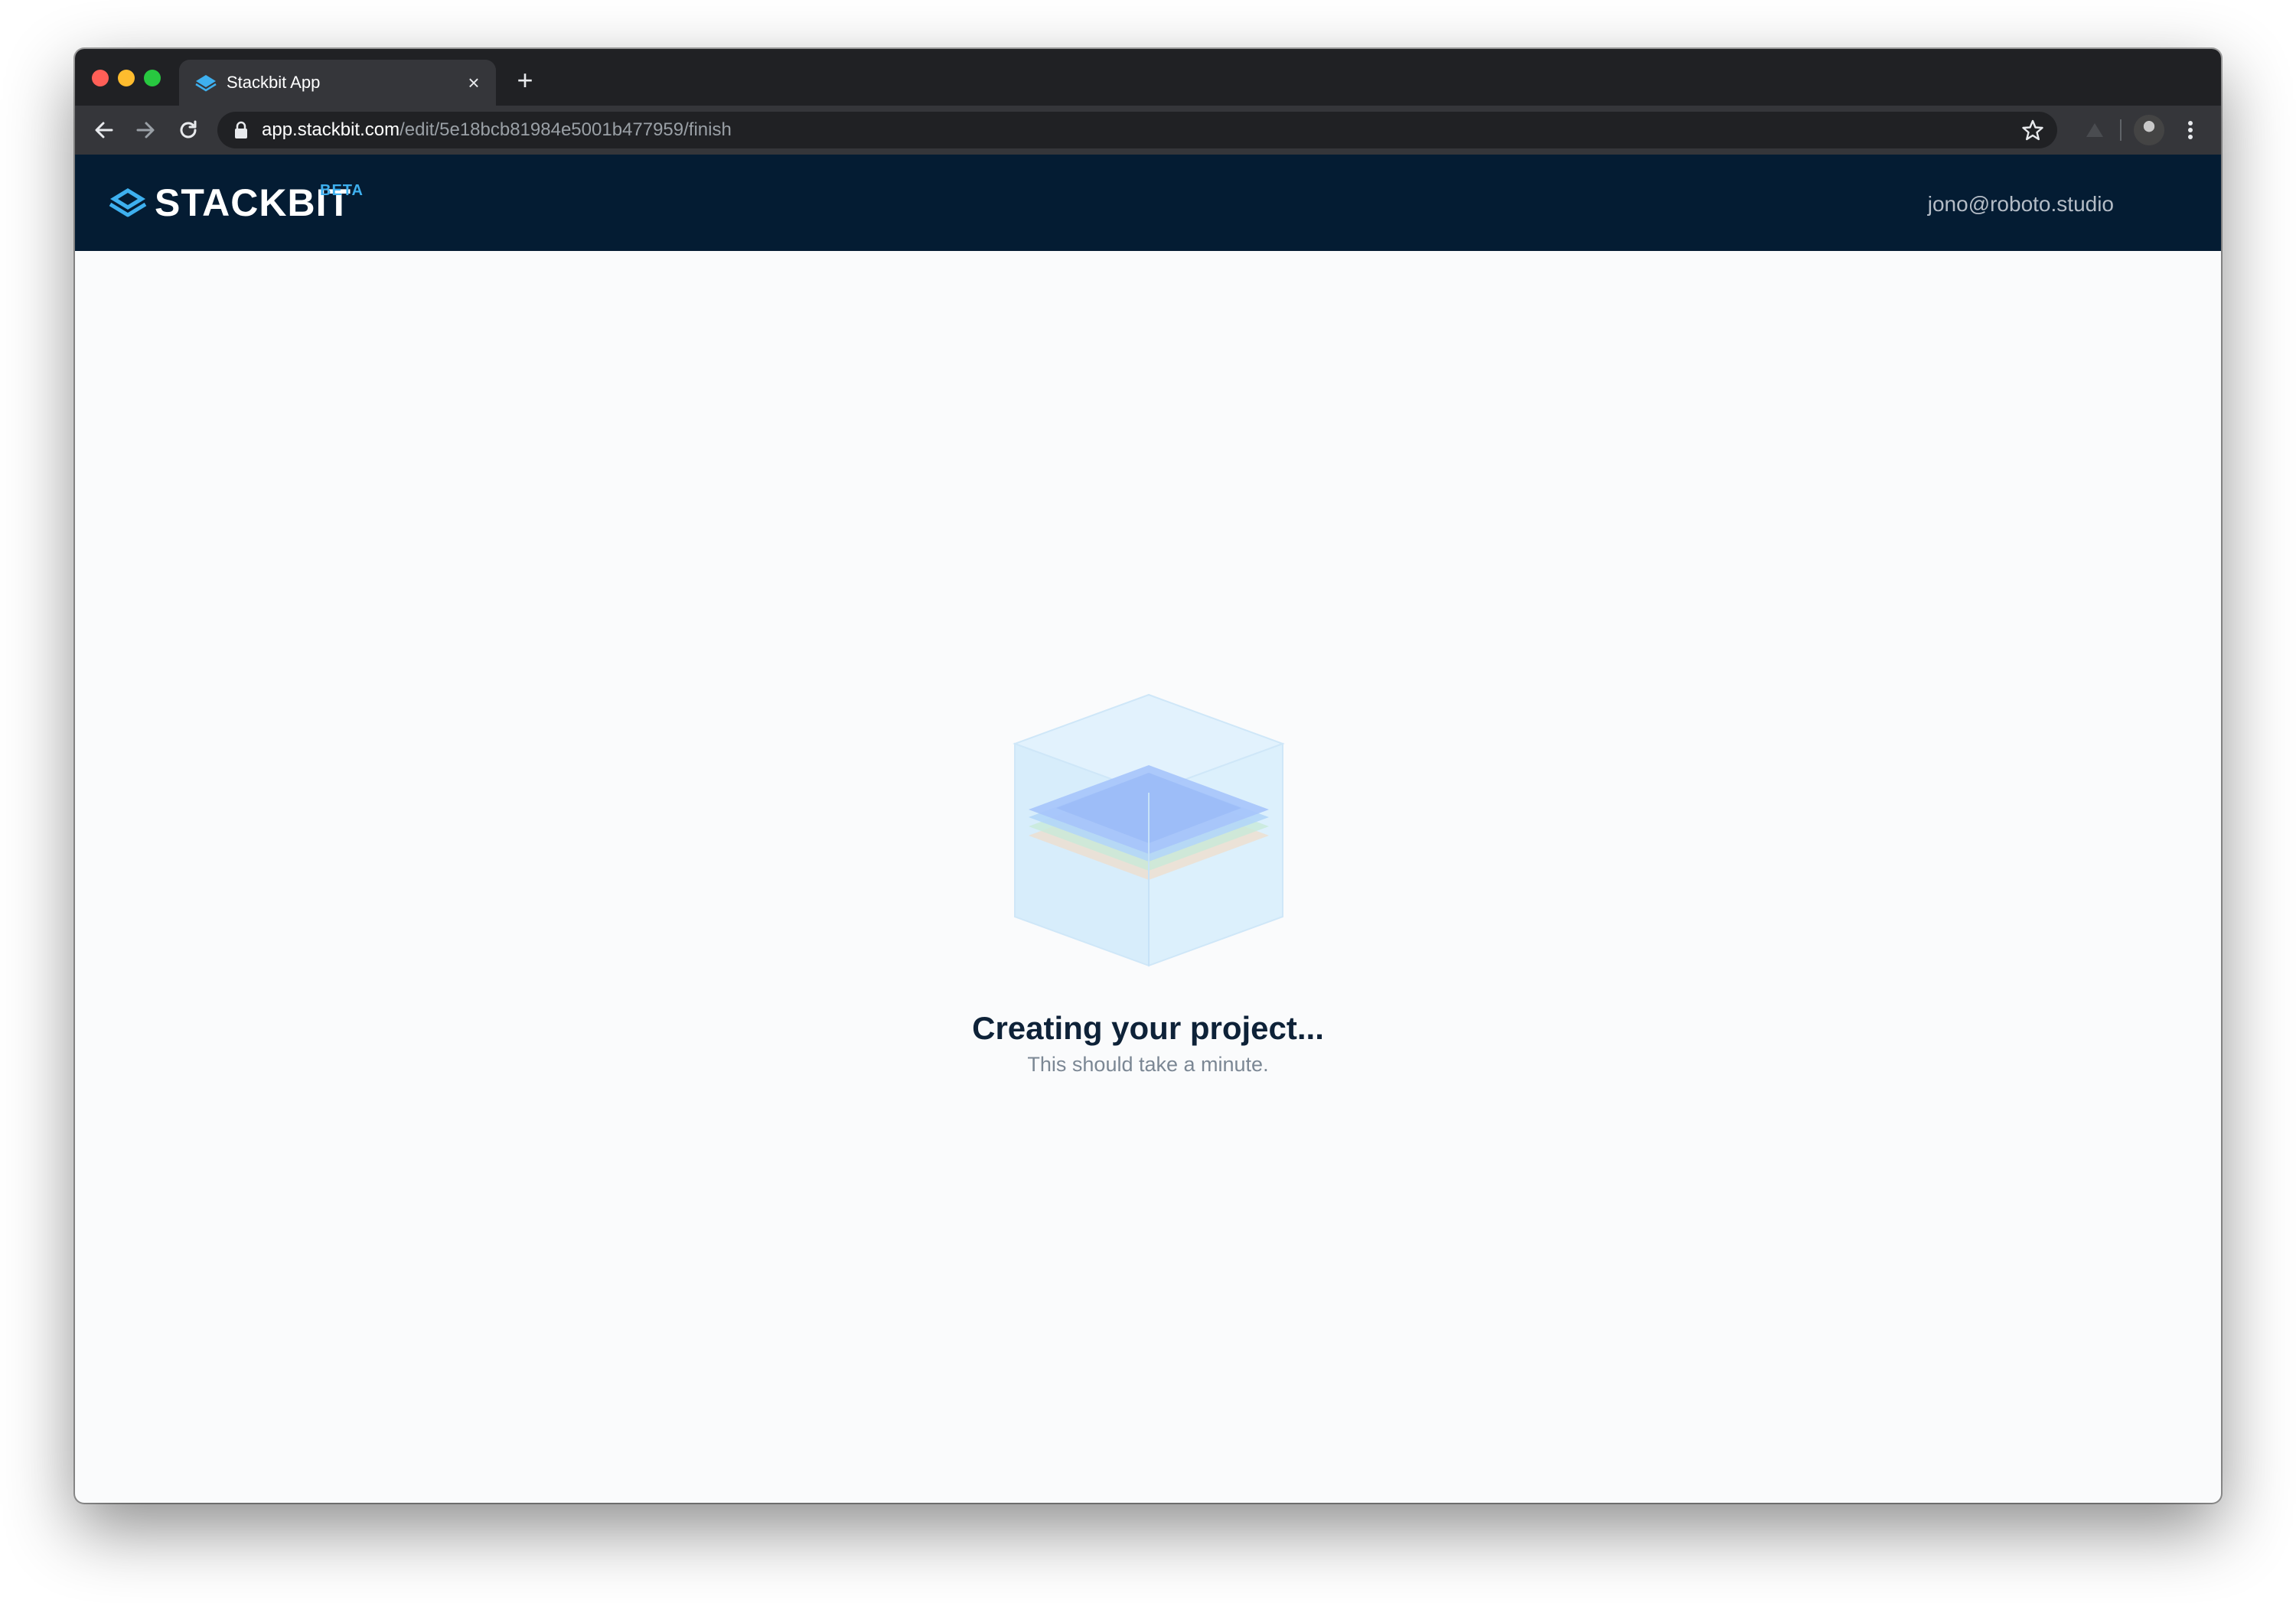 The image size is (2296, 1603). Describe the element at coordinates (337, 83) in the screenshot. I see `tab-stackbit-app: Stackbit App ×` at that location.